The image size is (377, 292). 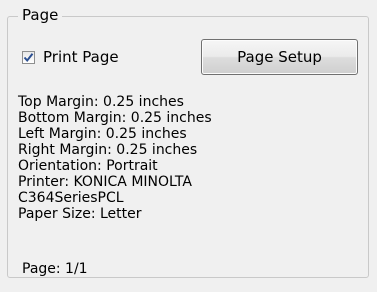 I want to click on printer-text: Printer: KONICA MINOLTA, so click(x=105, y=182).